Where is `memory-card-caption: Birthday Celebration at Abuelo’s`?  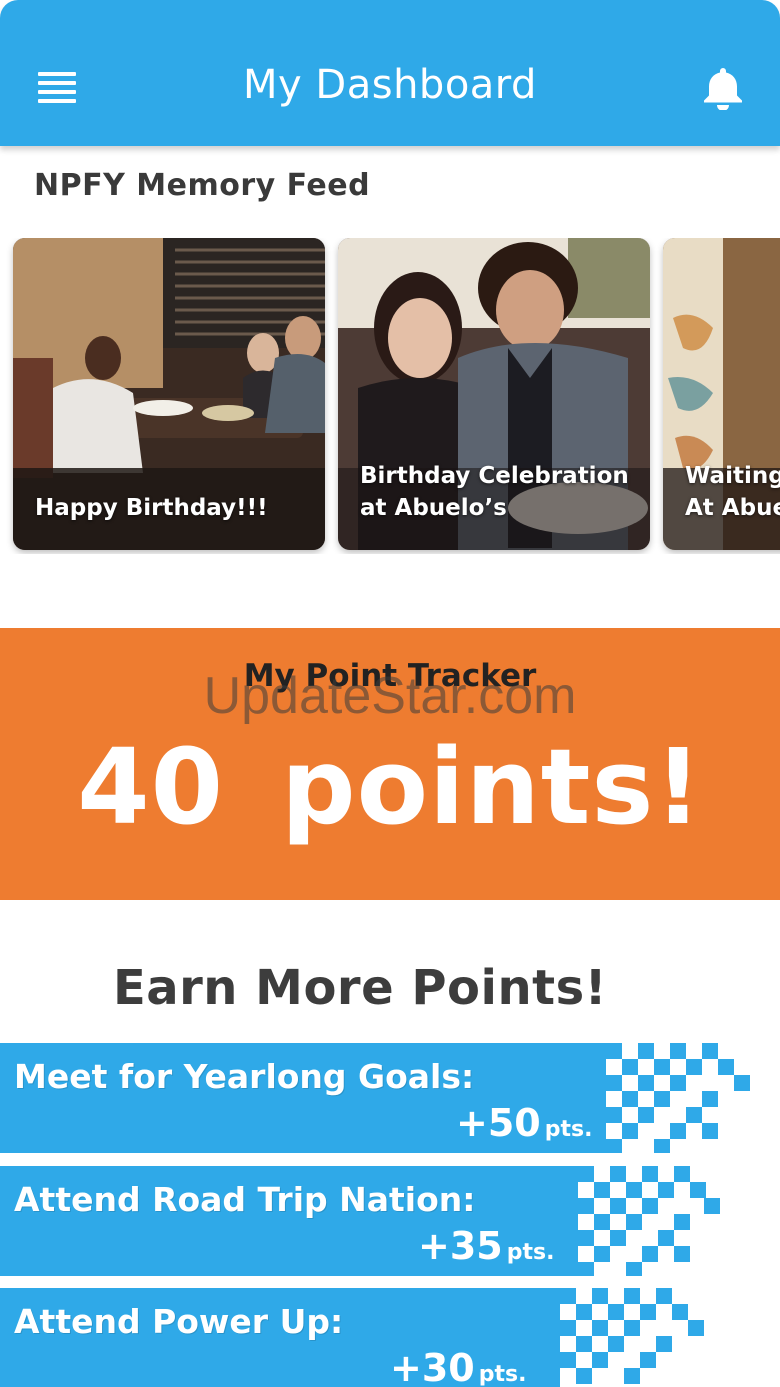
memory-card-caption: Birthday Celebration at Abuelo’s is located at coordinates (494, 492).